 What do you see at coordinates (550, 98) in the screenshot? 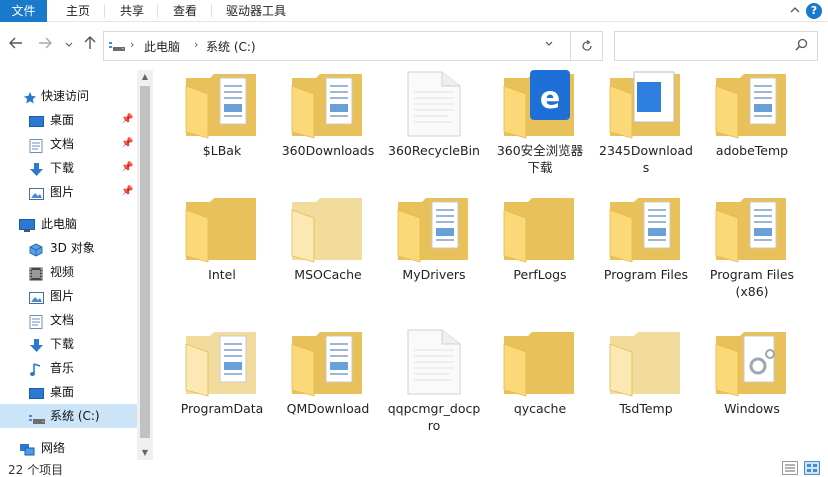
I see `svg-text: e` at bounding box center [550, 98].